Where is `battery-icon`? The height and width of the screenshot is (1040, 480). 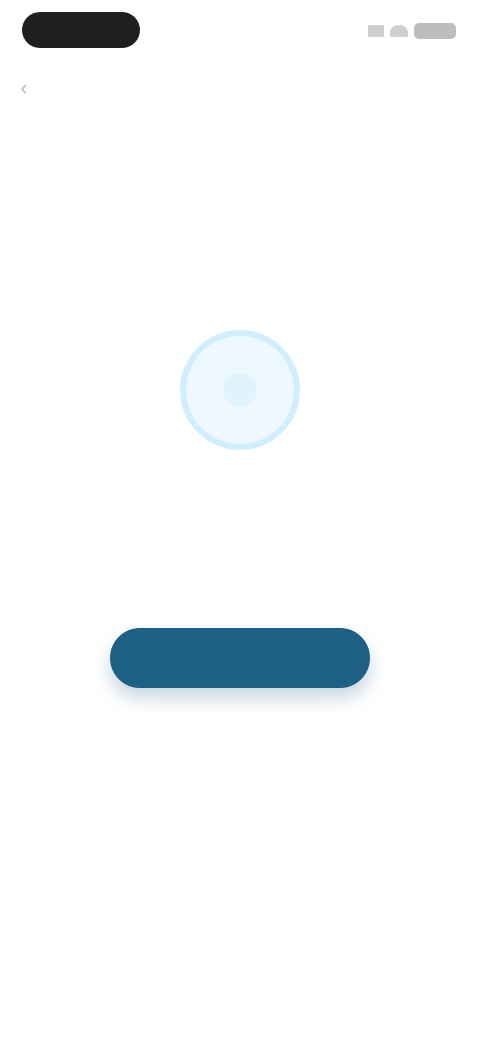
battery-icon is located at coordinates (435, 31).